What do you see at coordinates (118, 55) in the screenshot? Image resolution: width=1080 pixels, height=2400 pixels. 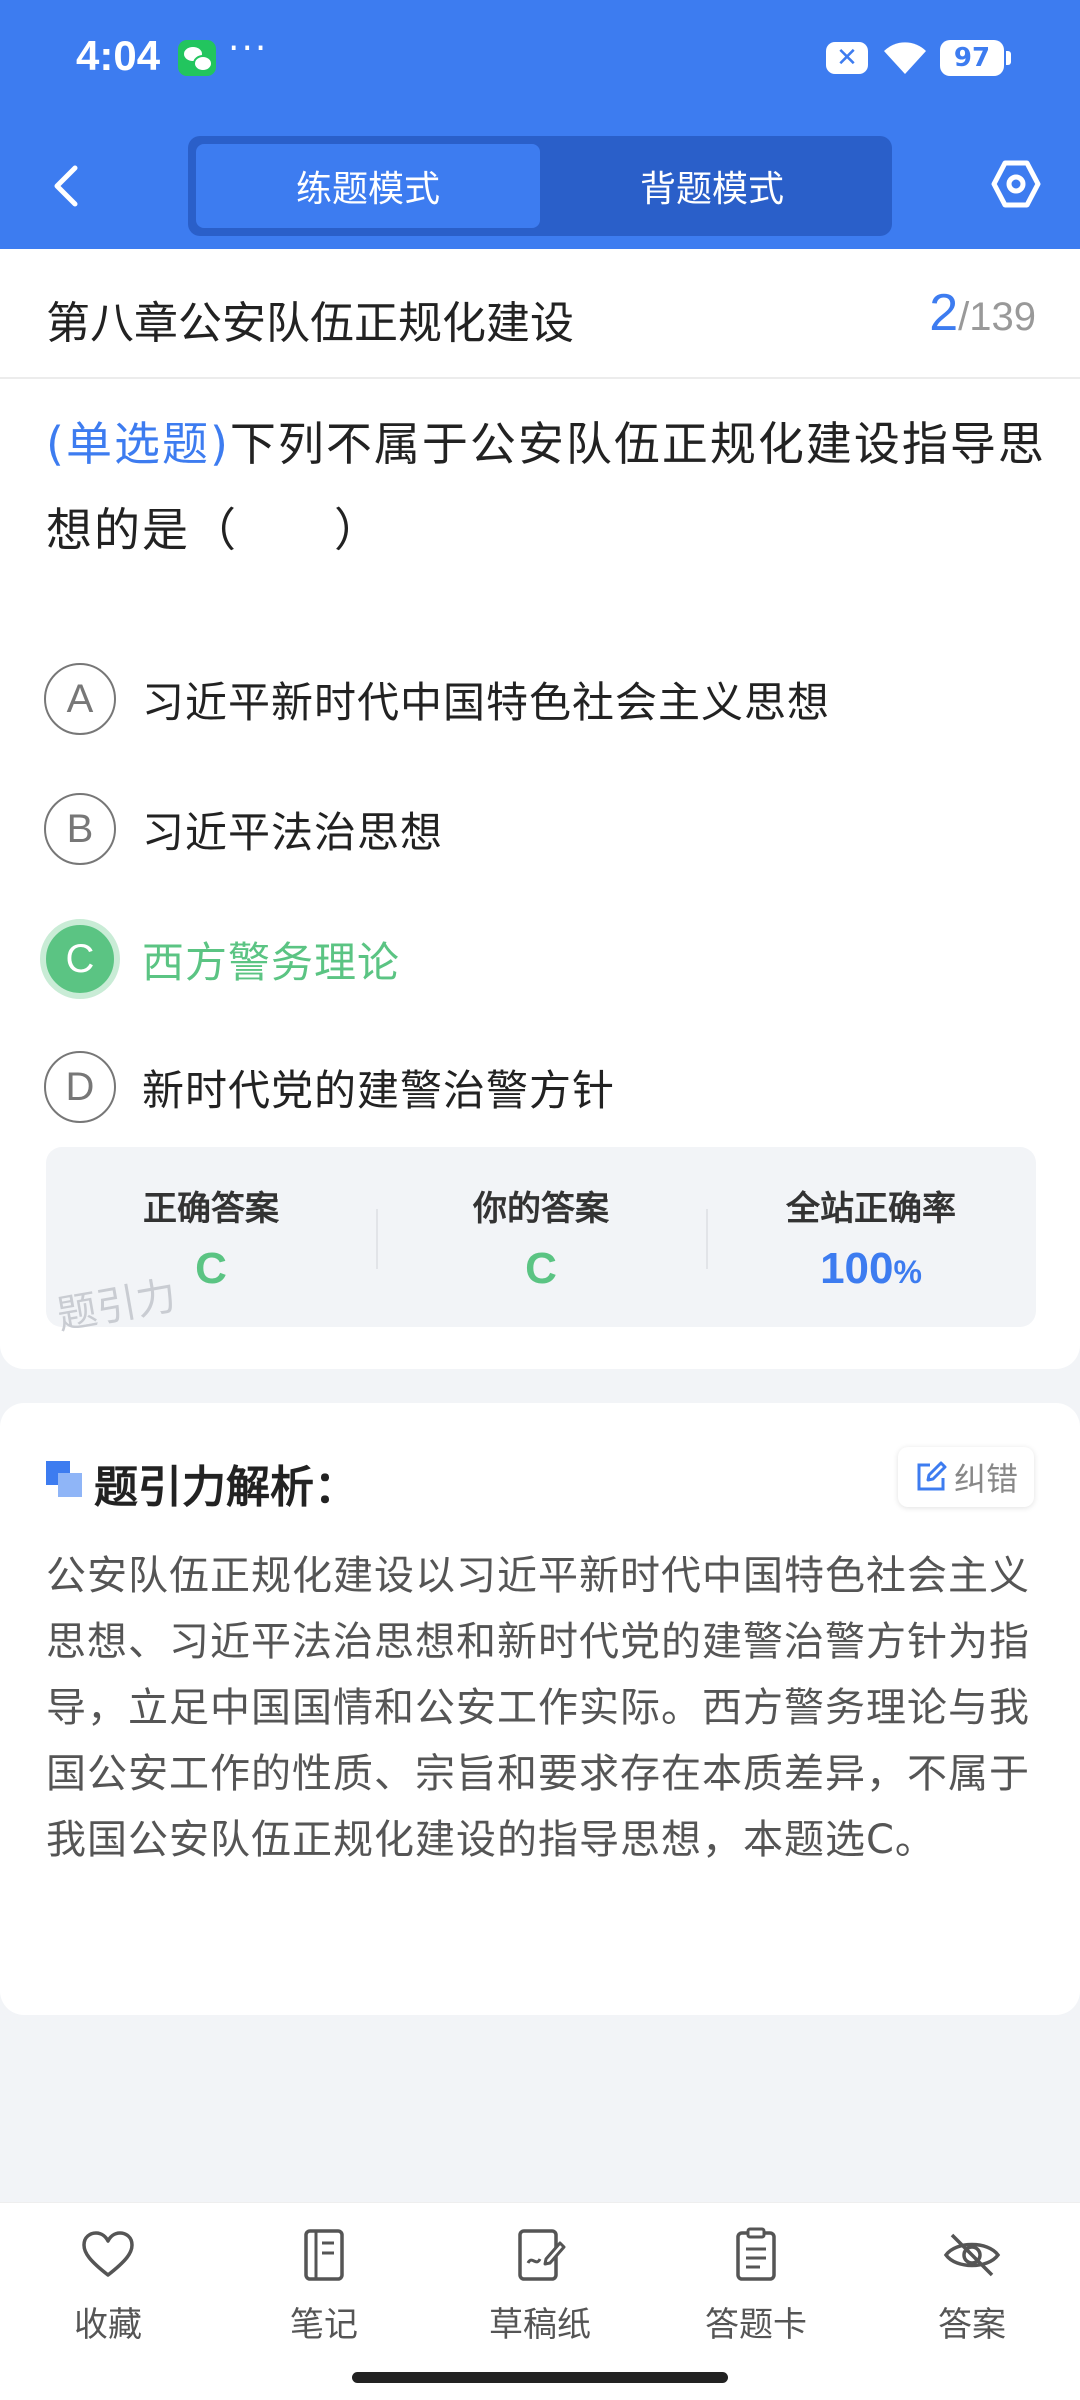 I see `status-time: 4:04` at bounding box center [118, 55].